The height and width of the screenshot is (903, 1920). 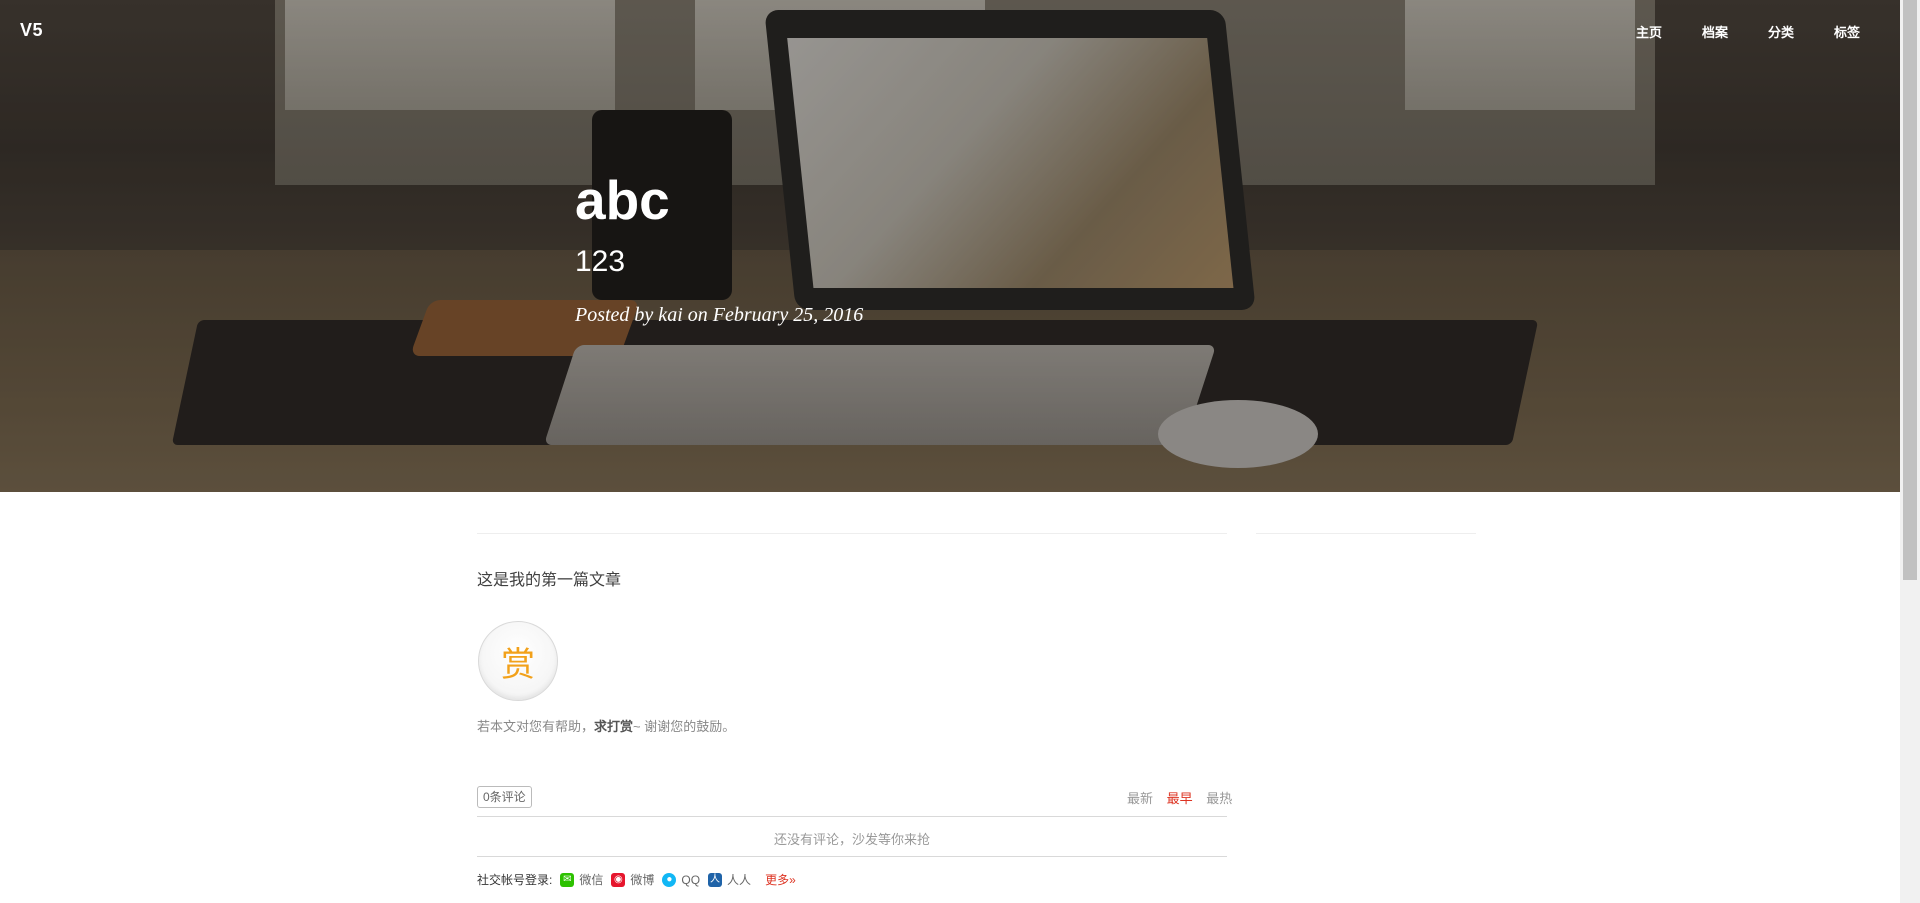 I want to click on social-login-weibo-label: 微博, so click(x=642, y=880).